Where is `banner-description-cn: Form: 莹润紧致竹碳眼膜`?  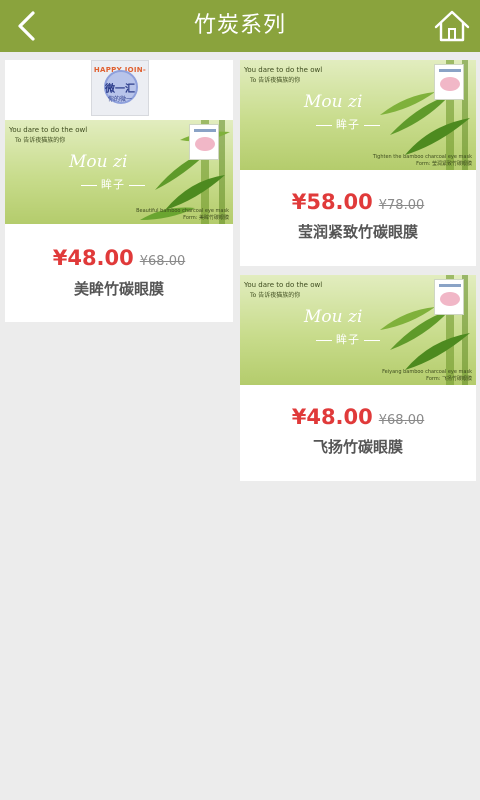 banner-description-cn: Form: 莹润紧致竹碳眼膜 is located at coordinates (444, 164).